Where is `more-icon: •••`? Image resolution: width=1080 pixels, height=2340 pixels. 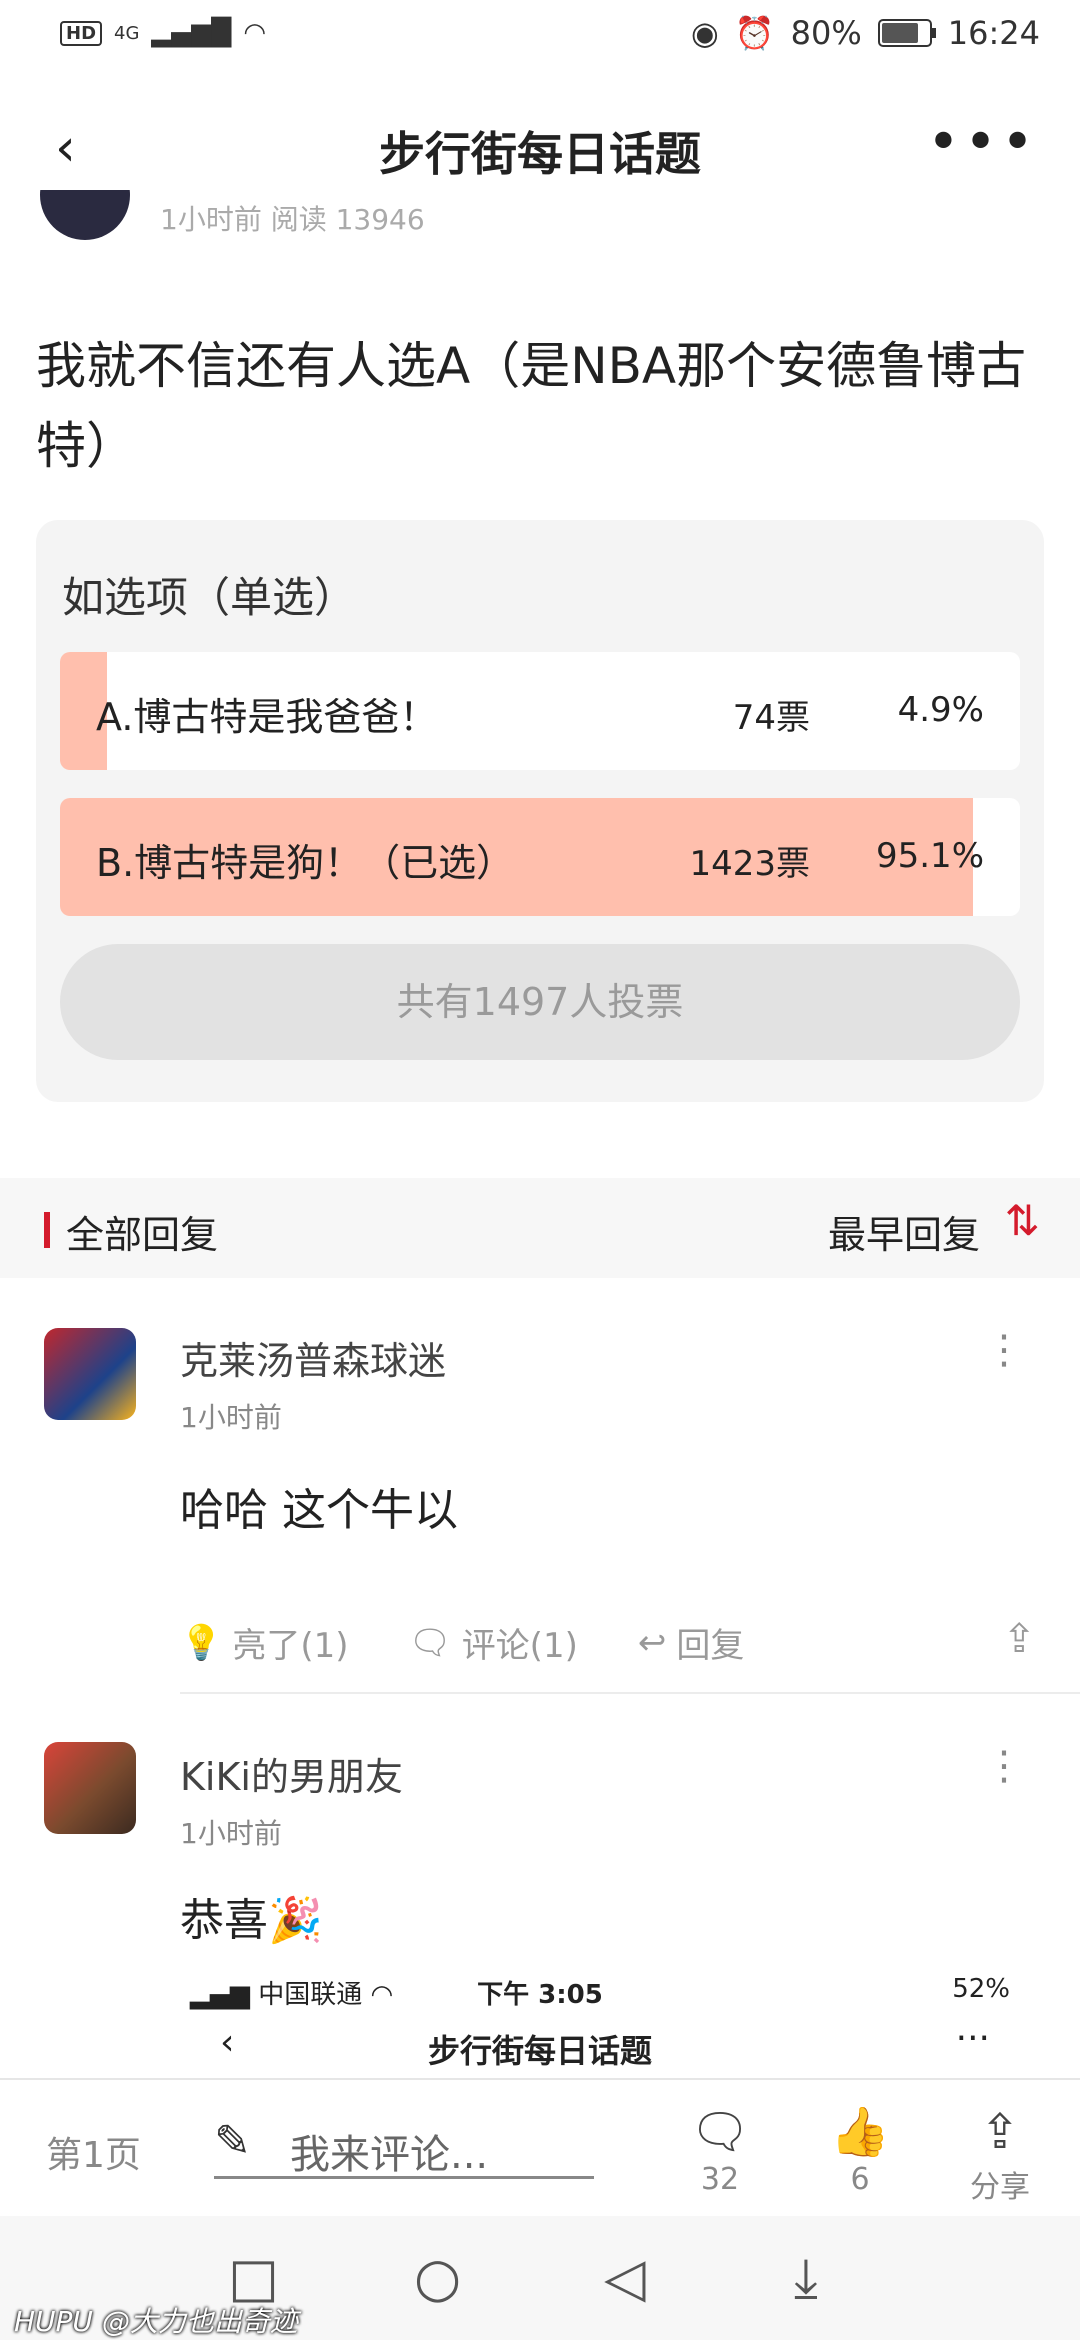 more-icon: ••• is located at coordinates (982, 142).